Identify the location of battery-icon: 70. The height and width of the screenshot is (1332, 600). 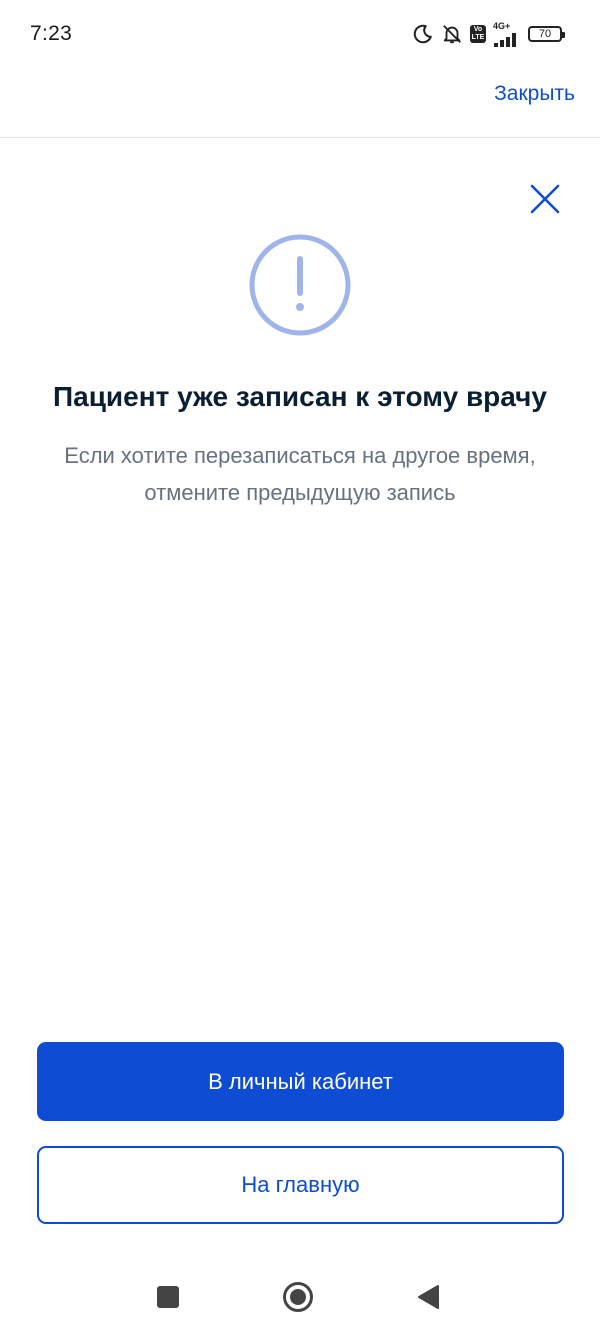
(546, 34).